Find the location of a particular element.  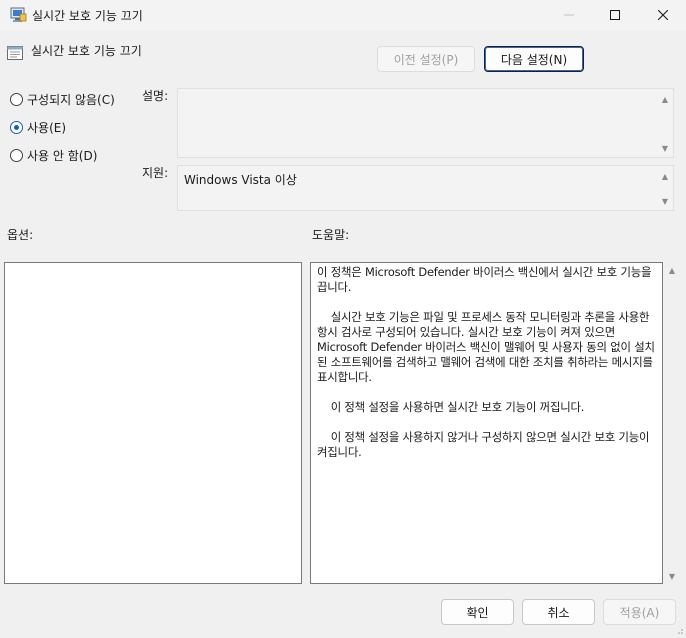

previous-setting-button: 이전 설정(P) is located at coordinates (426, 59).